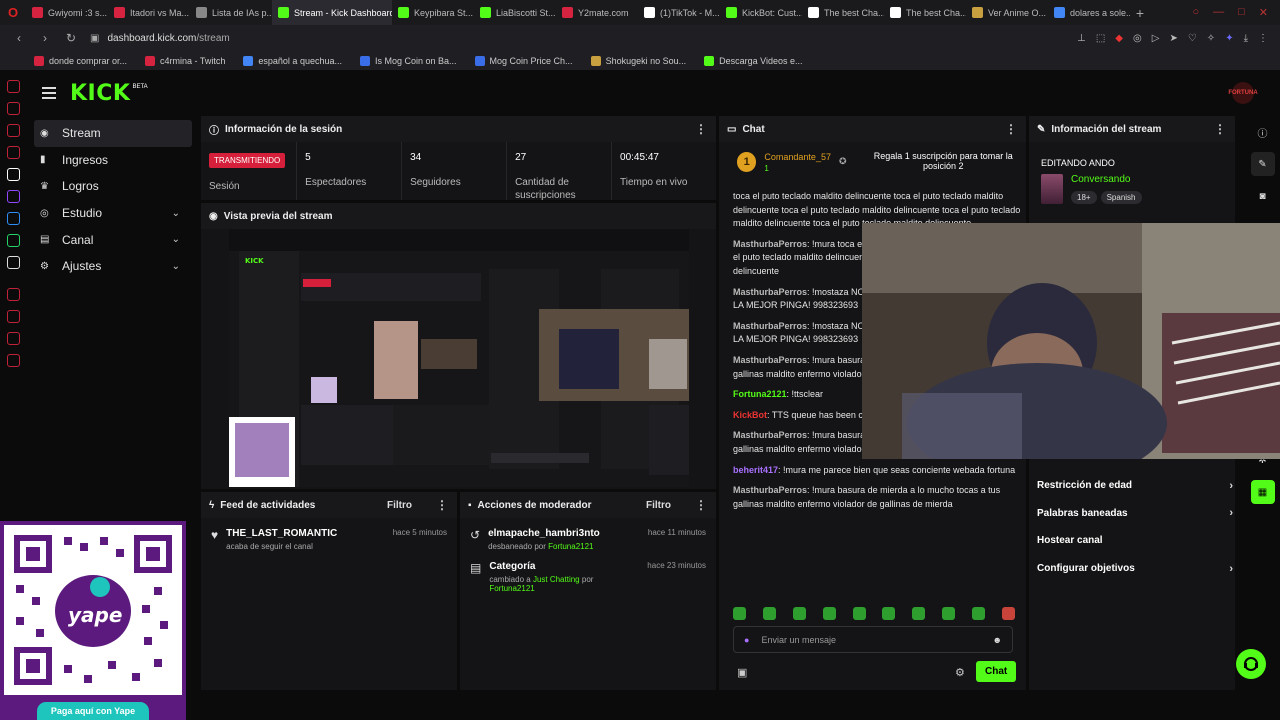 This screenshot has height=720, width=1280. What do you see at coordinates (797, 157) in the screenshot?
I see `pinned-user: Comandante_57` at bounding box center [797, 157].